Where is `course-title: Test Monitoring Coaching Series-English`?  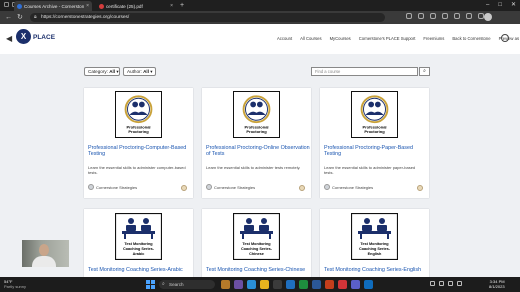
course-title: Test Monitoring Coaching Series-English is located at coordinates (376, 270).